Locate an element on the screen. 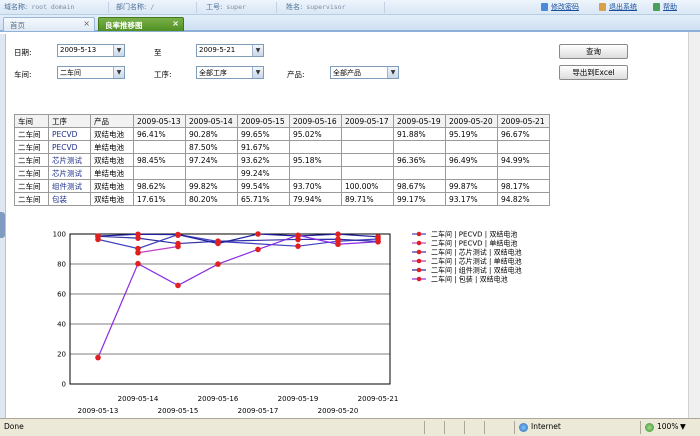 This screenshot has height=436, width=700. process-cell: 包装 is located at coordinates (69, 199).